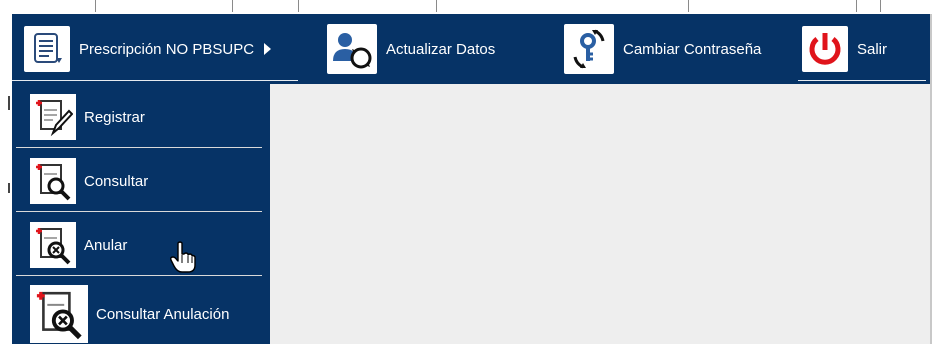 The width and height of the screenshot is (935, 345). What do you see at coordinates (53, 181) in the screenshot?
I see `document-search-icon` at bounding box center [53, 181].